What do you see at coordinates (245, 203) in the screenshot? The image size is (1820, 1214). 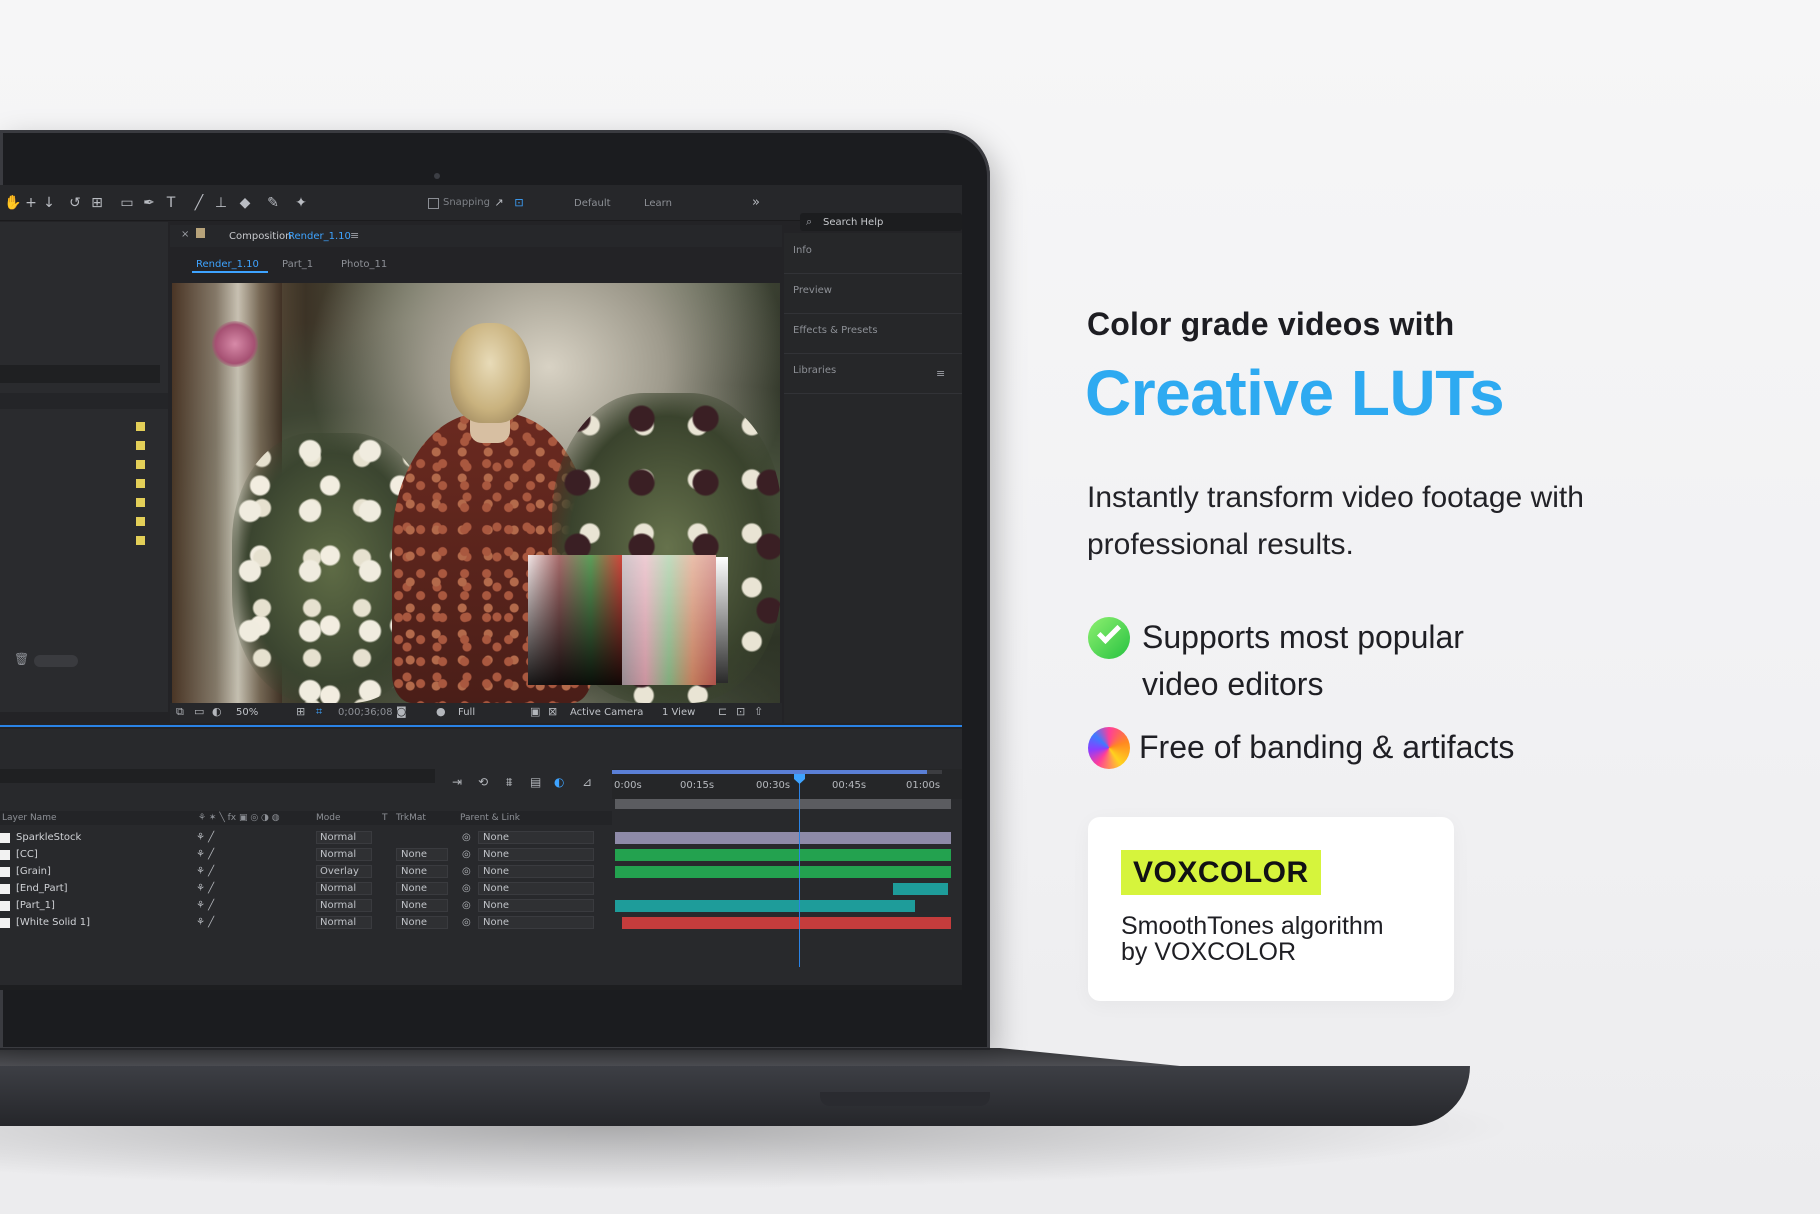 I see `eraser-tool-icon: ◆` at bounding box center [245, 203].